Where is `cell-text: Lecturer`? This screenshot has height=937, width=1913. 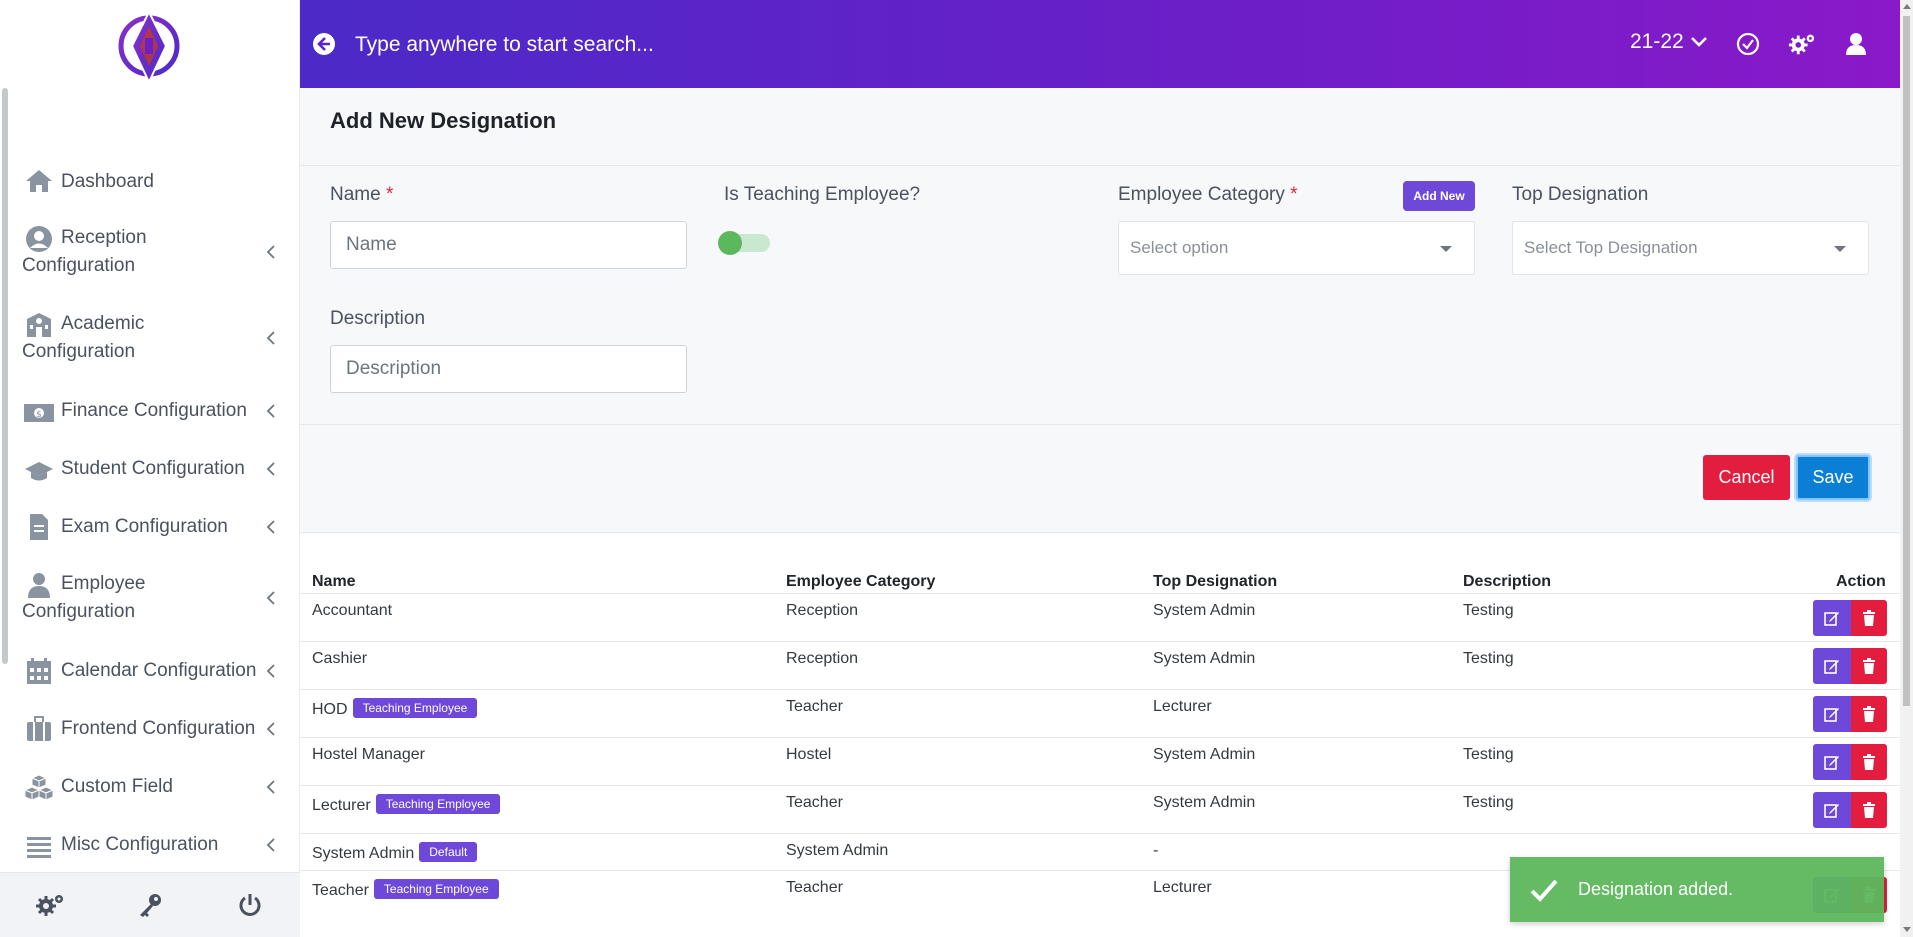
cell-text: Lecturer is located at coordinates (1182, 887).